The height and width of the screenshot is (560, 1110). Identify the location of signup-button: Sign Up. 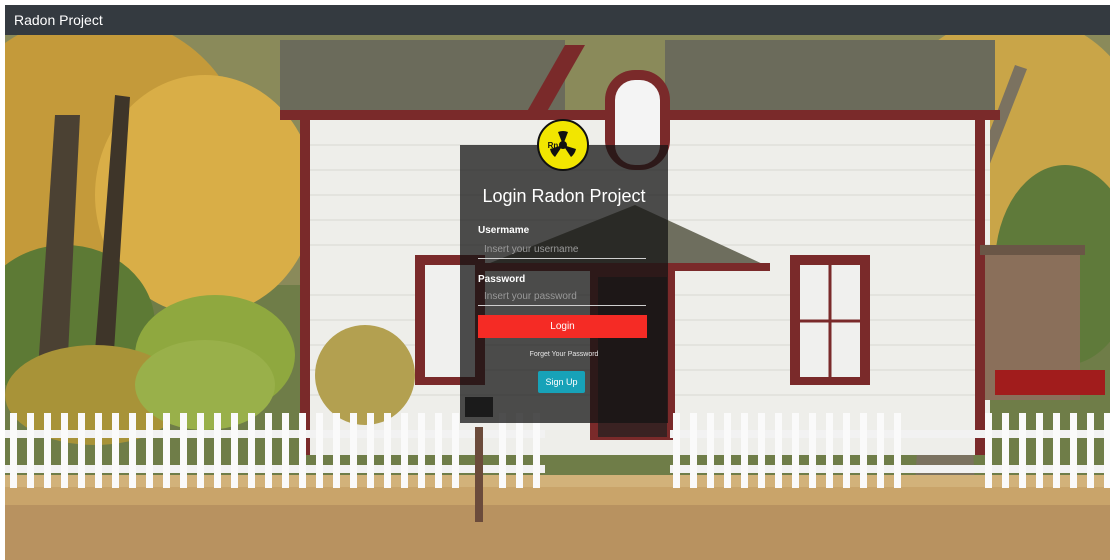
(561, 382).